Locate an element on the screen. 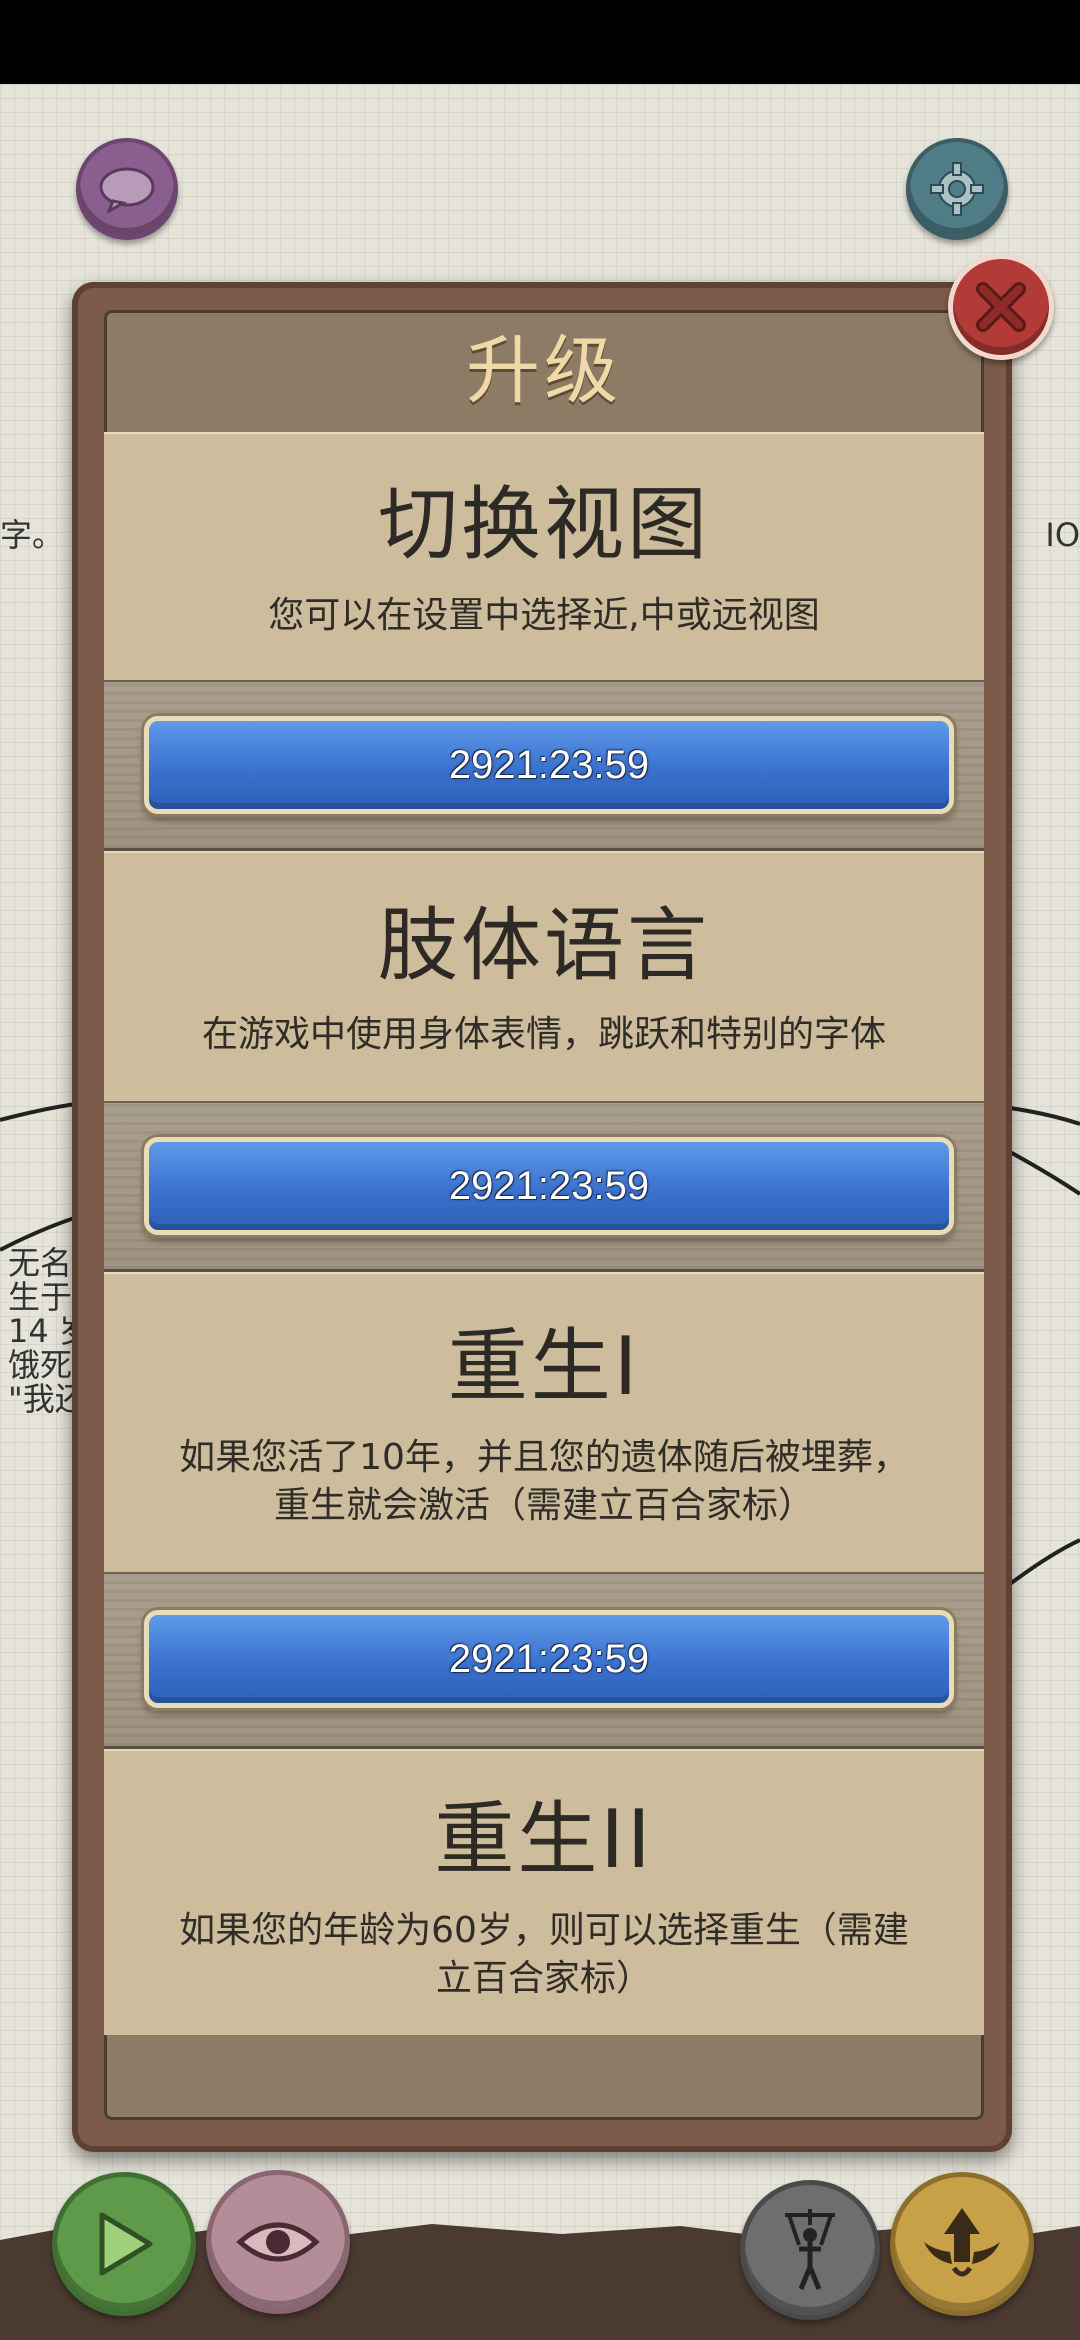 The height and width of the screenshot is (2340, 1080). upgrade-card-description: 您可以在设置中选择近,中或远视图 is located at coordinates (544, 615).